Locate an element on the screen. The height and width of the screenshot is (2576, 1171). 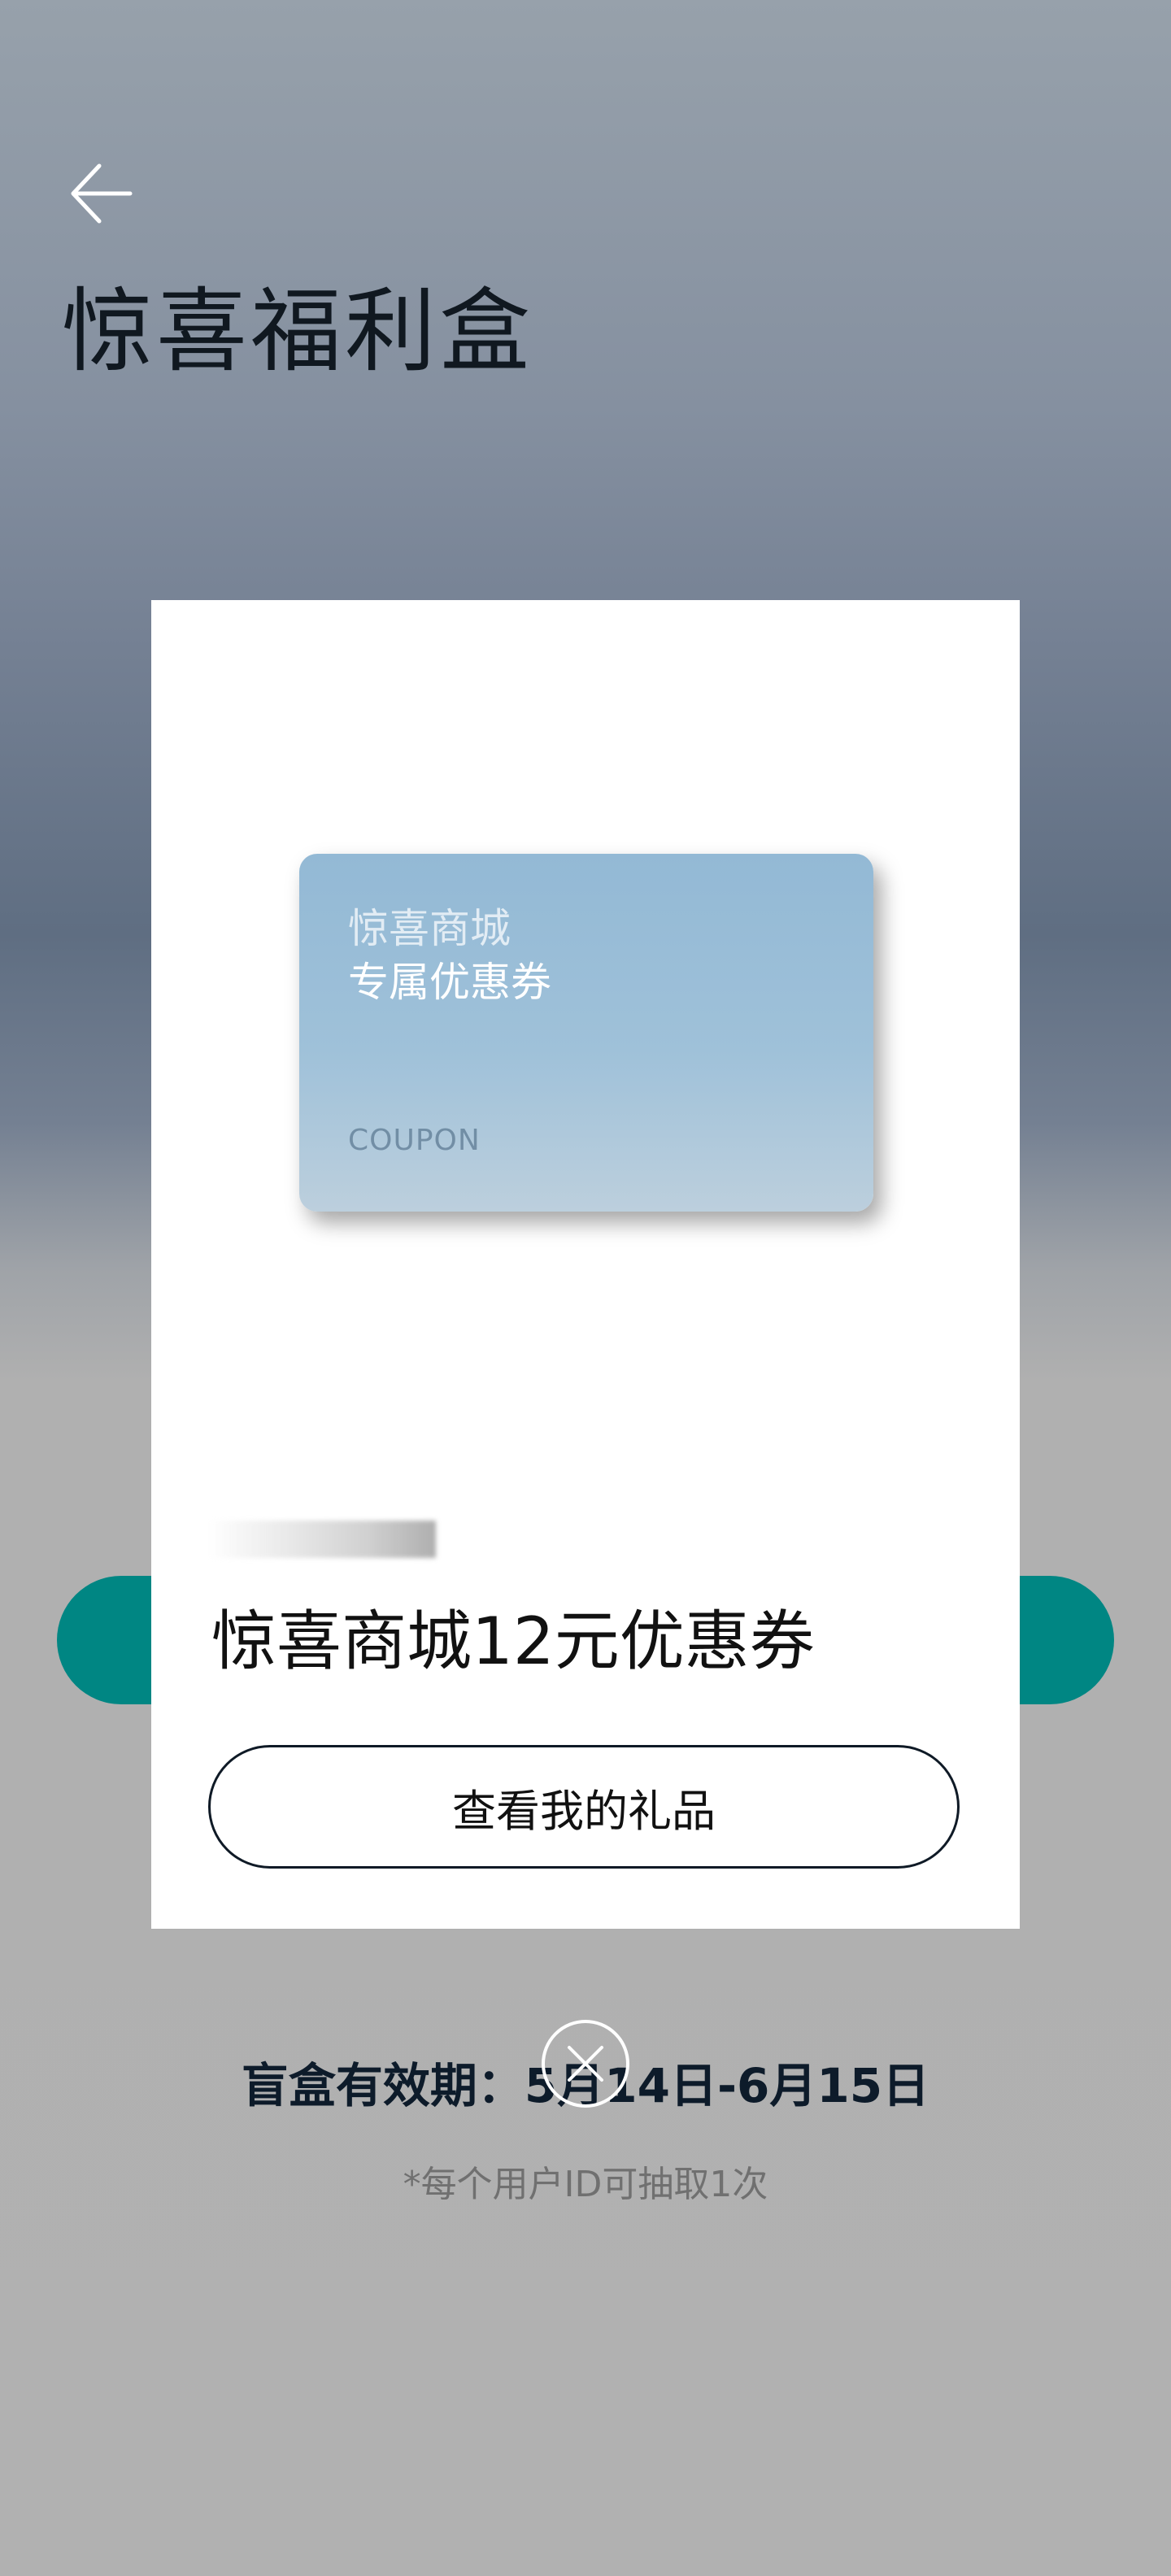
draw-limit-note: *每个用户ID可抽取1次 is located at coordinates (585, 2185).